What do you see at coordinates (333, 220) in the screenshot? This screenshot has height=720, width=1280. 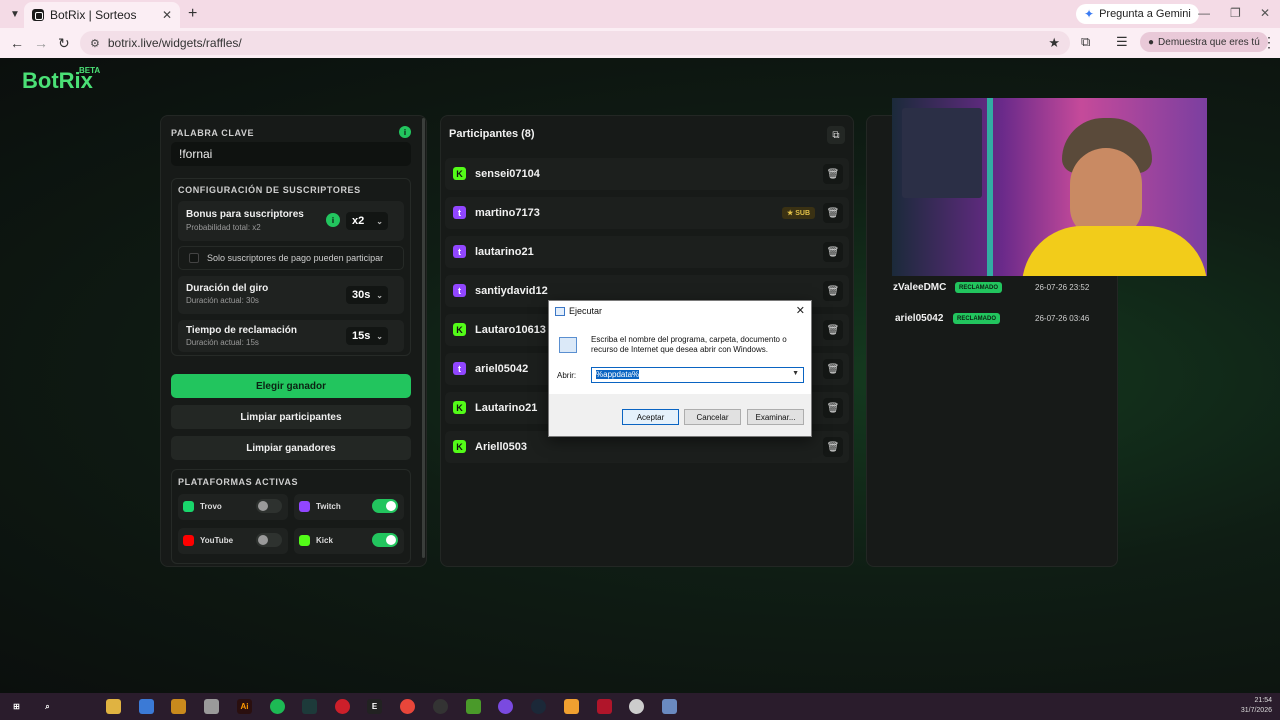 I see `bonus-info-icon: i` at bounding box center [333, 220].